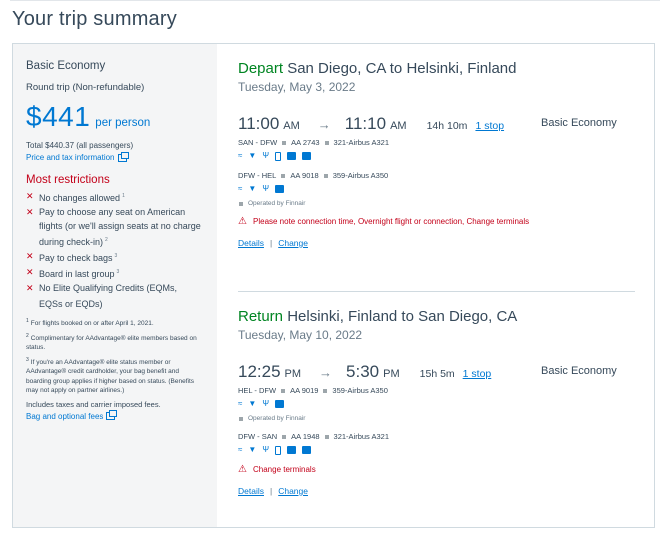 This screenshot has height=543, width=670. I want to click on warning-text: Change terminals, so click(284, 469).